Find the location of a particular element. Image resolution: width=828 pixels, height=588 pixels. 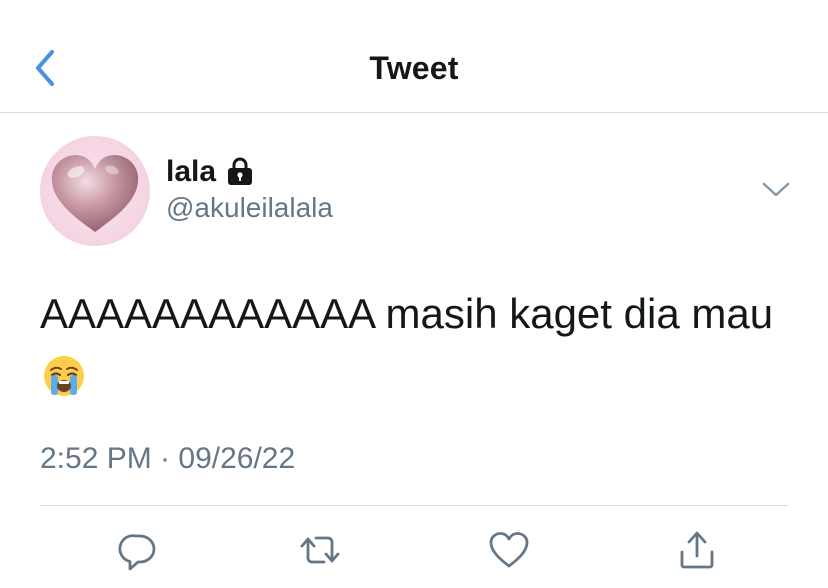

share-icon is located at coordinates (697, 550).